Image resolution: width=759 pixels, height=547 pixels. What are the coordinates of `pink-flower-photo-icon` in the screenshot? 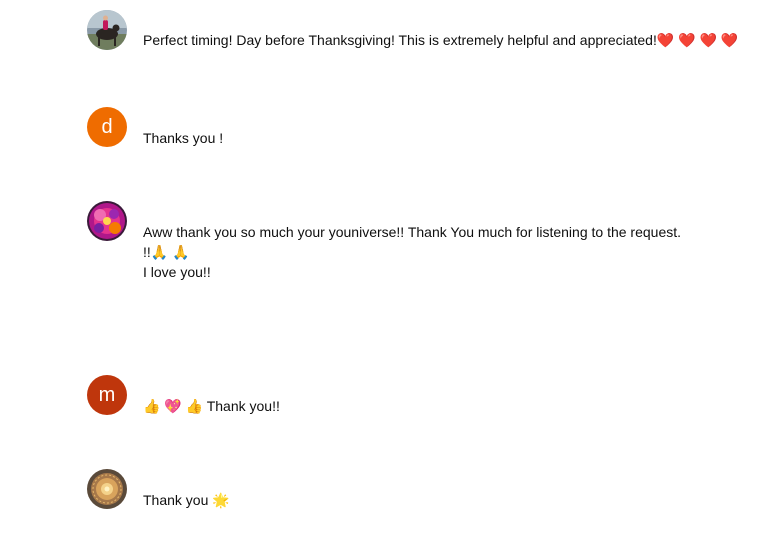 It's located at (107, 221).